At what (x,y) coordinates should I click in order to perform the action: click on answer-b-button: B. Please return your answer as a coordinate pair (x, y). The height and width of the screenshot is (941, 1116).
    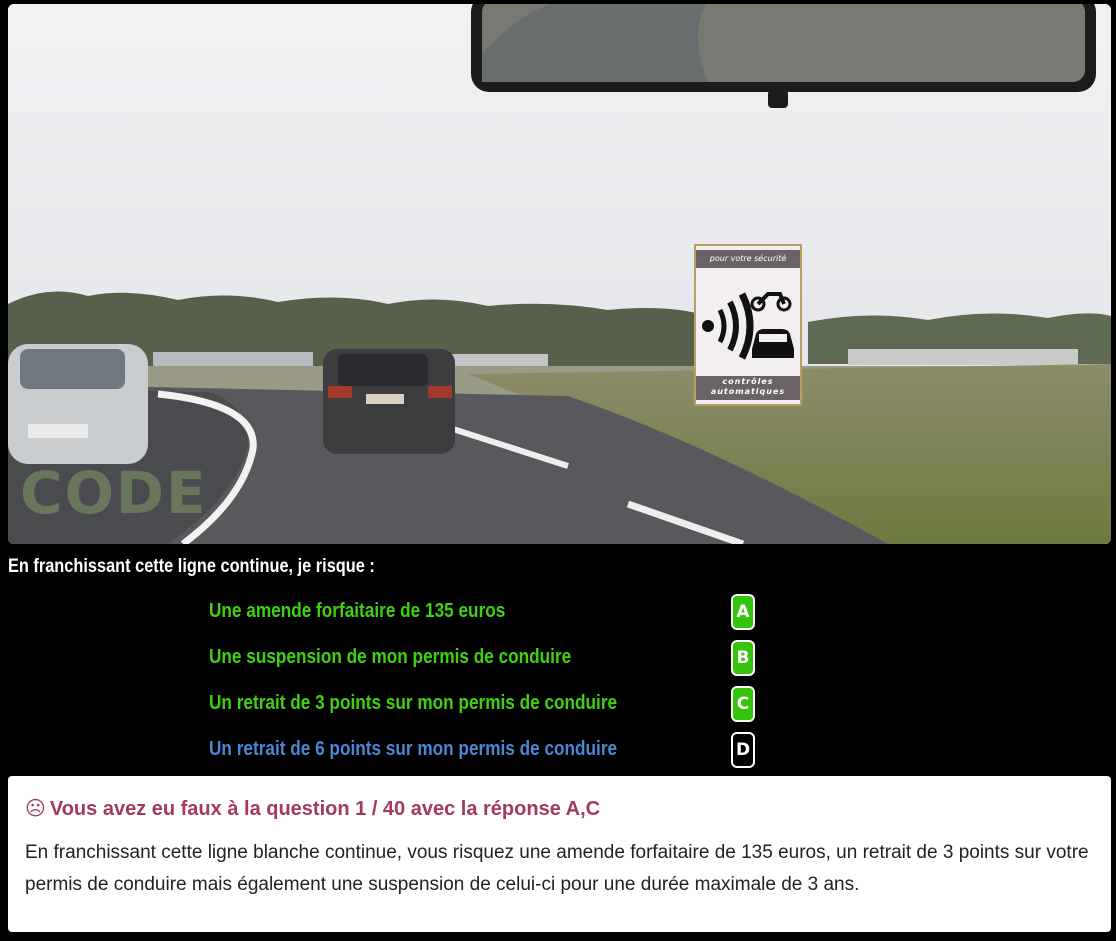
    Looking at the image, I should click on (743, 658).